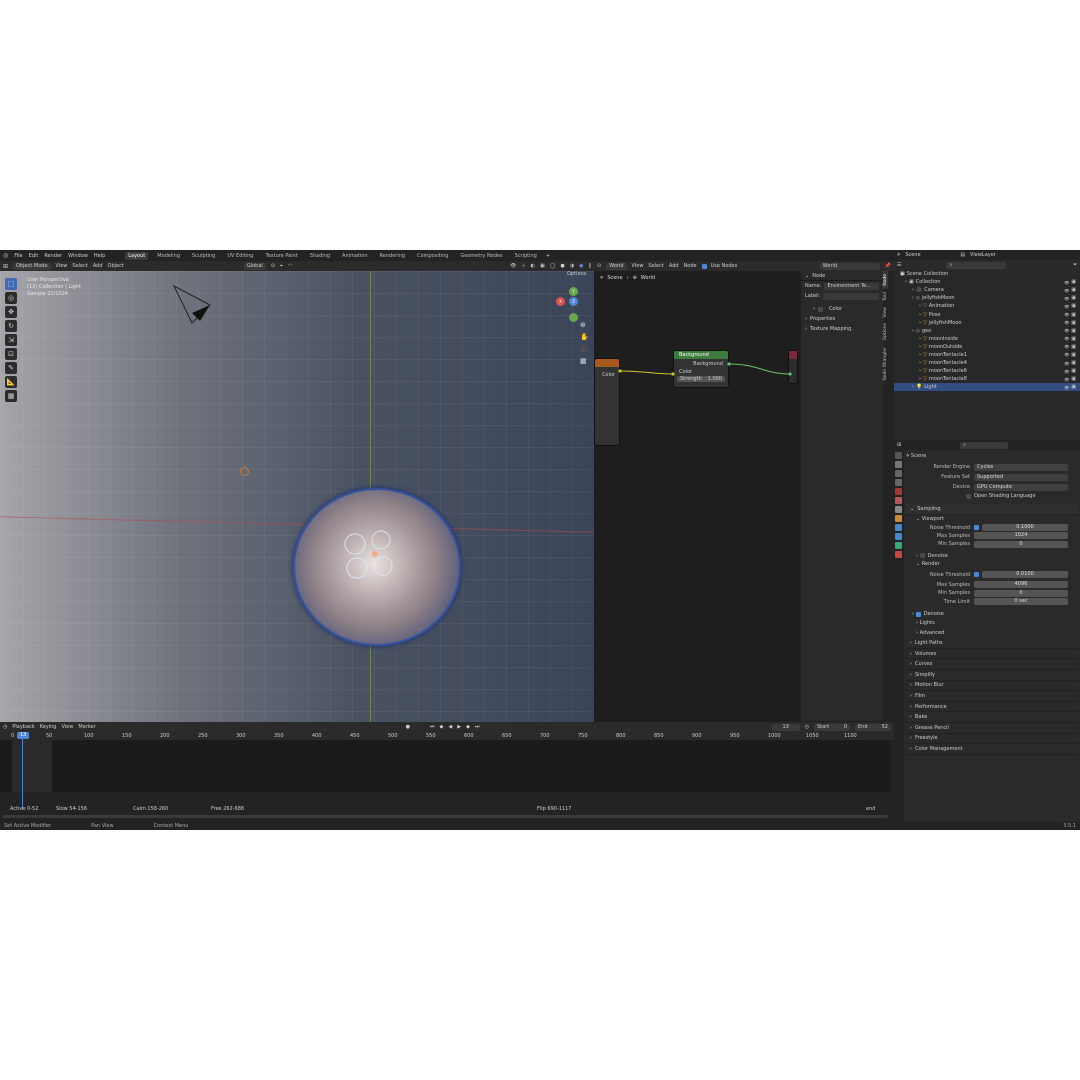 The width and height of the screenshot is (1080, 1080). Describe the element at coordinates (553, 266) in the screenshot. I see `shading-wireframe-icon: ◯` at that location.